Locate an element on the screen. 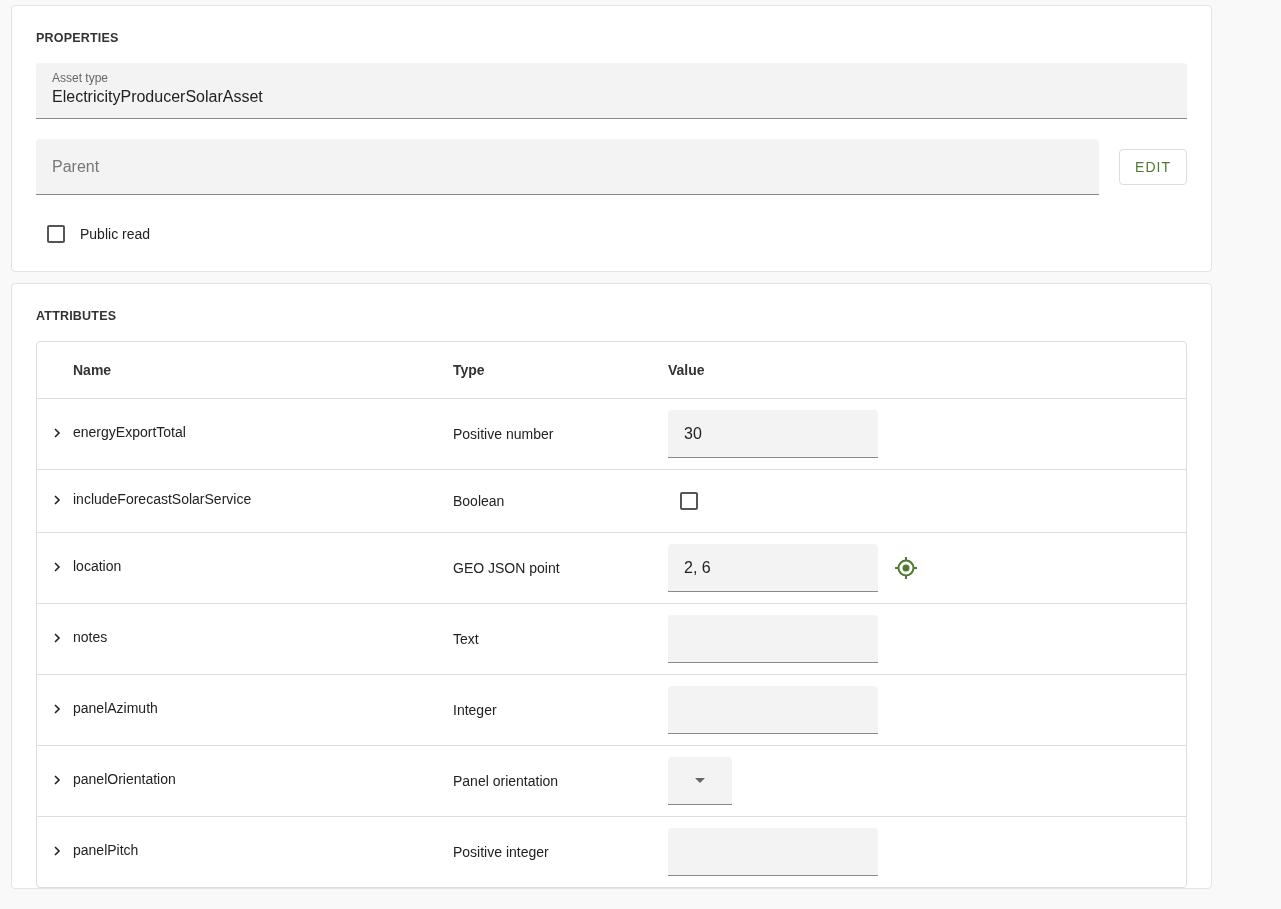 The height and width of the screenshot is (909, 1281). dropdown is located at coordinates (700, 781).